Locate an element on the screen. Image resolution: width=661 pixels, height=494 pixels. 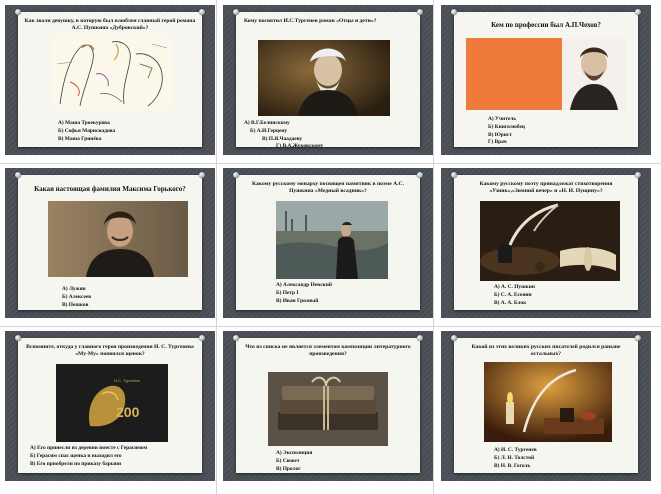
answer-option: Б) Софья Марисиадова is located at coordinates (86, 132).